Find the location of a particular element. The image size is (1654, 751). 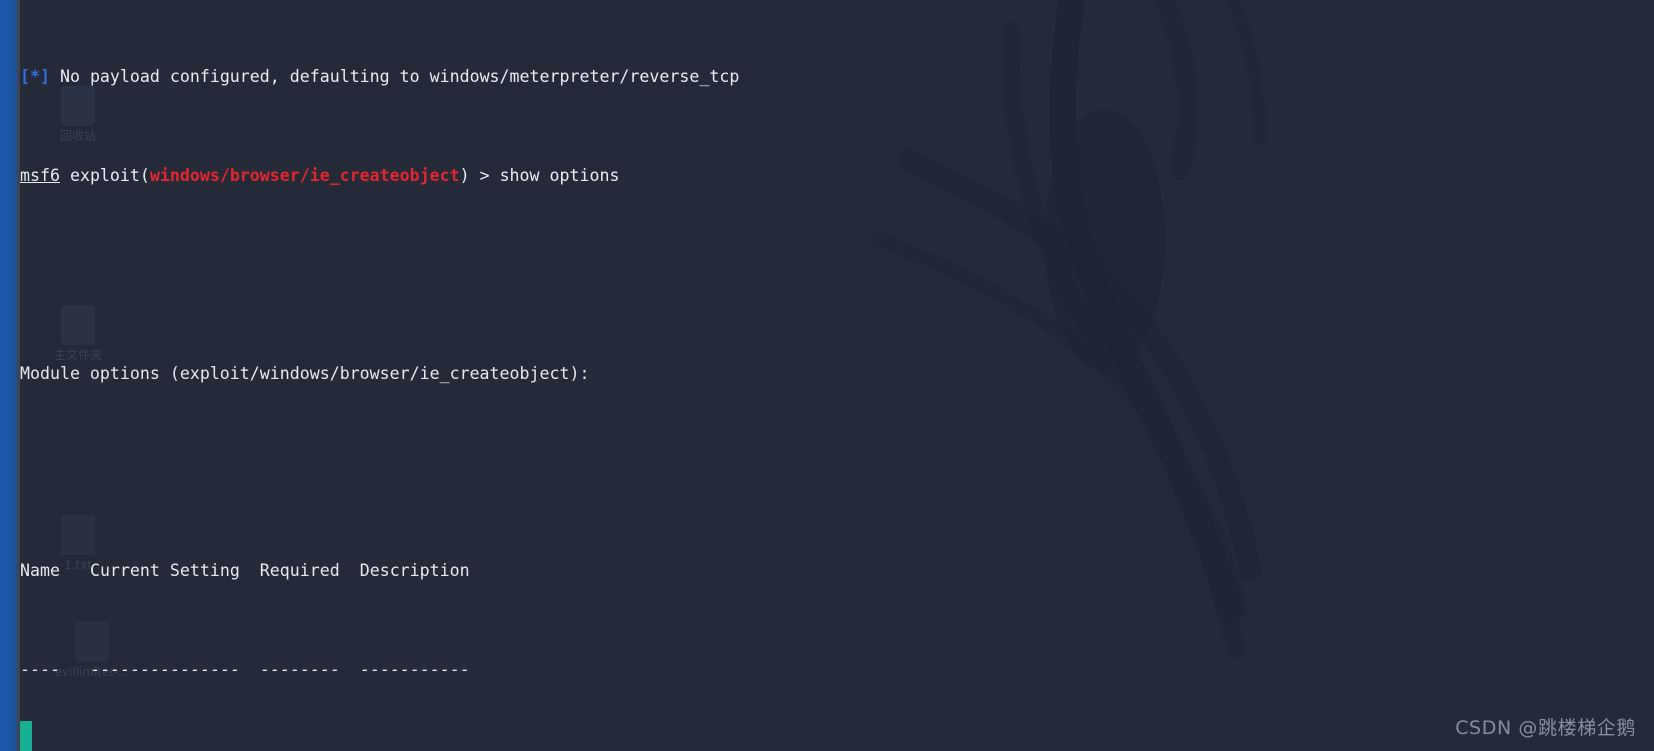

prompt-command: show options is located at coordinates (559, 175).